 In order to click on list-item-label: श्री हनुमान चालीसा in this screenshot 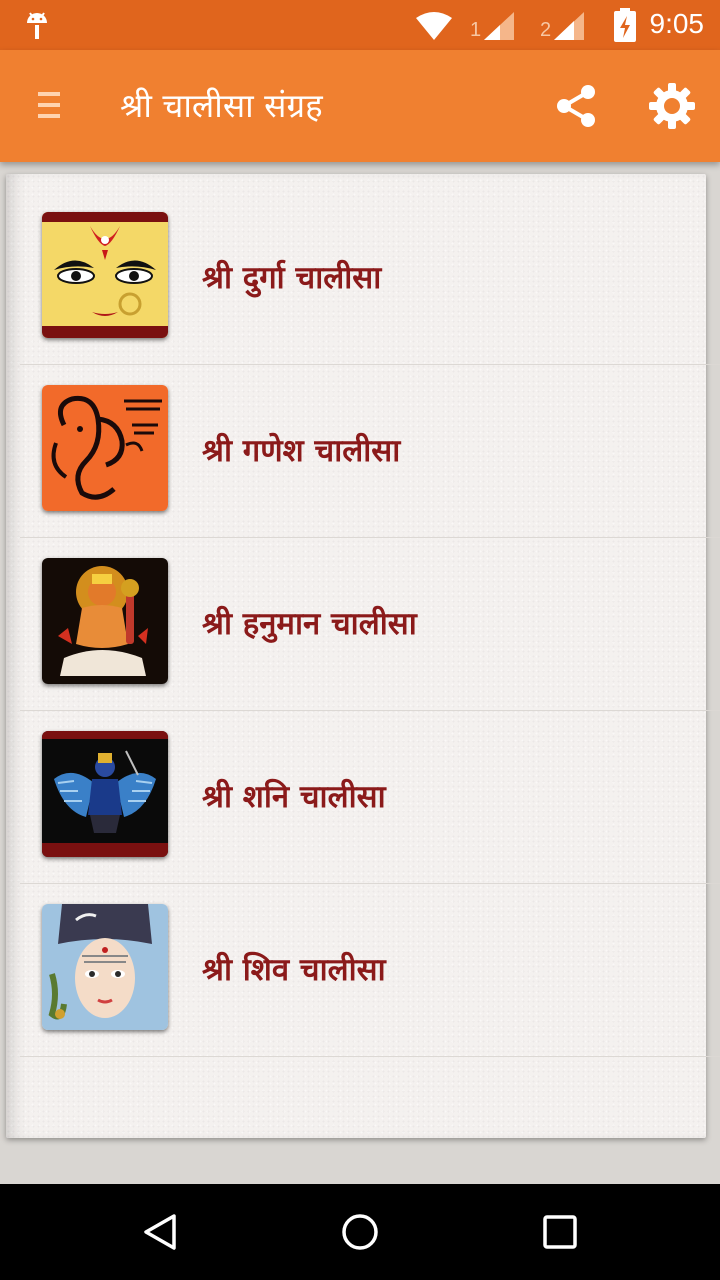, I will do `click(309, 624)`.